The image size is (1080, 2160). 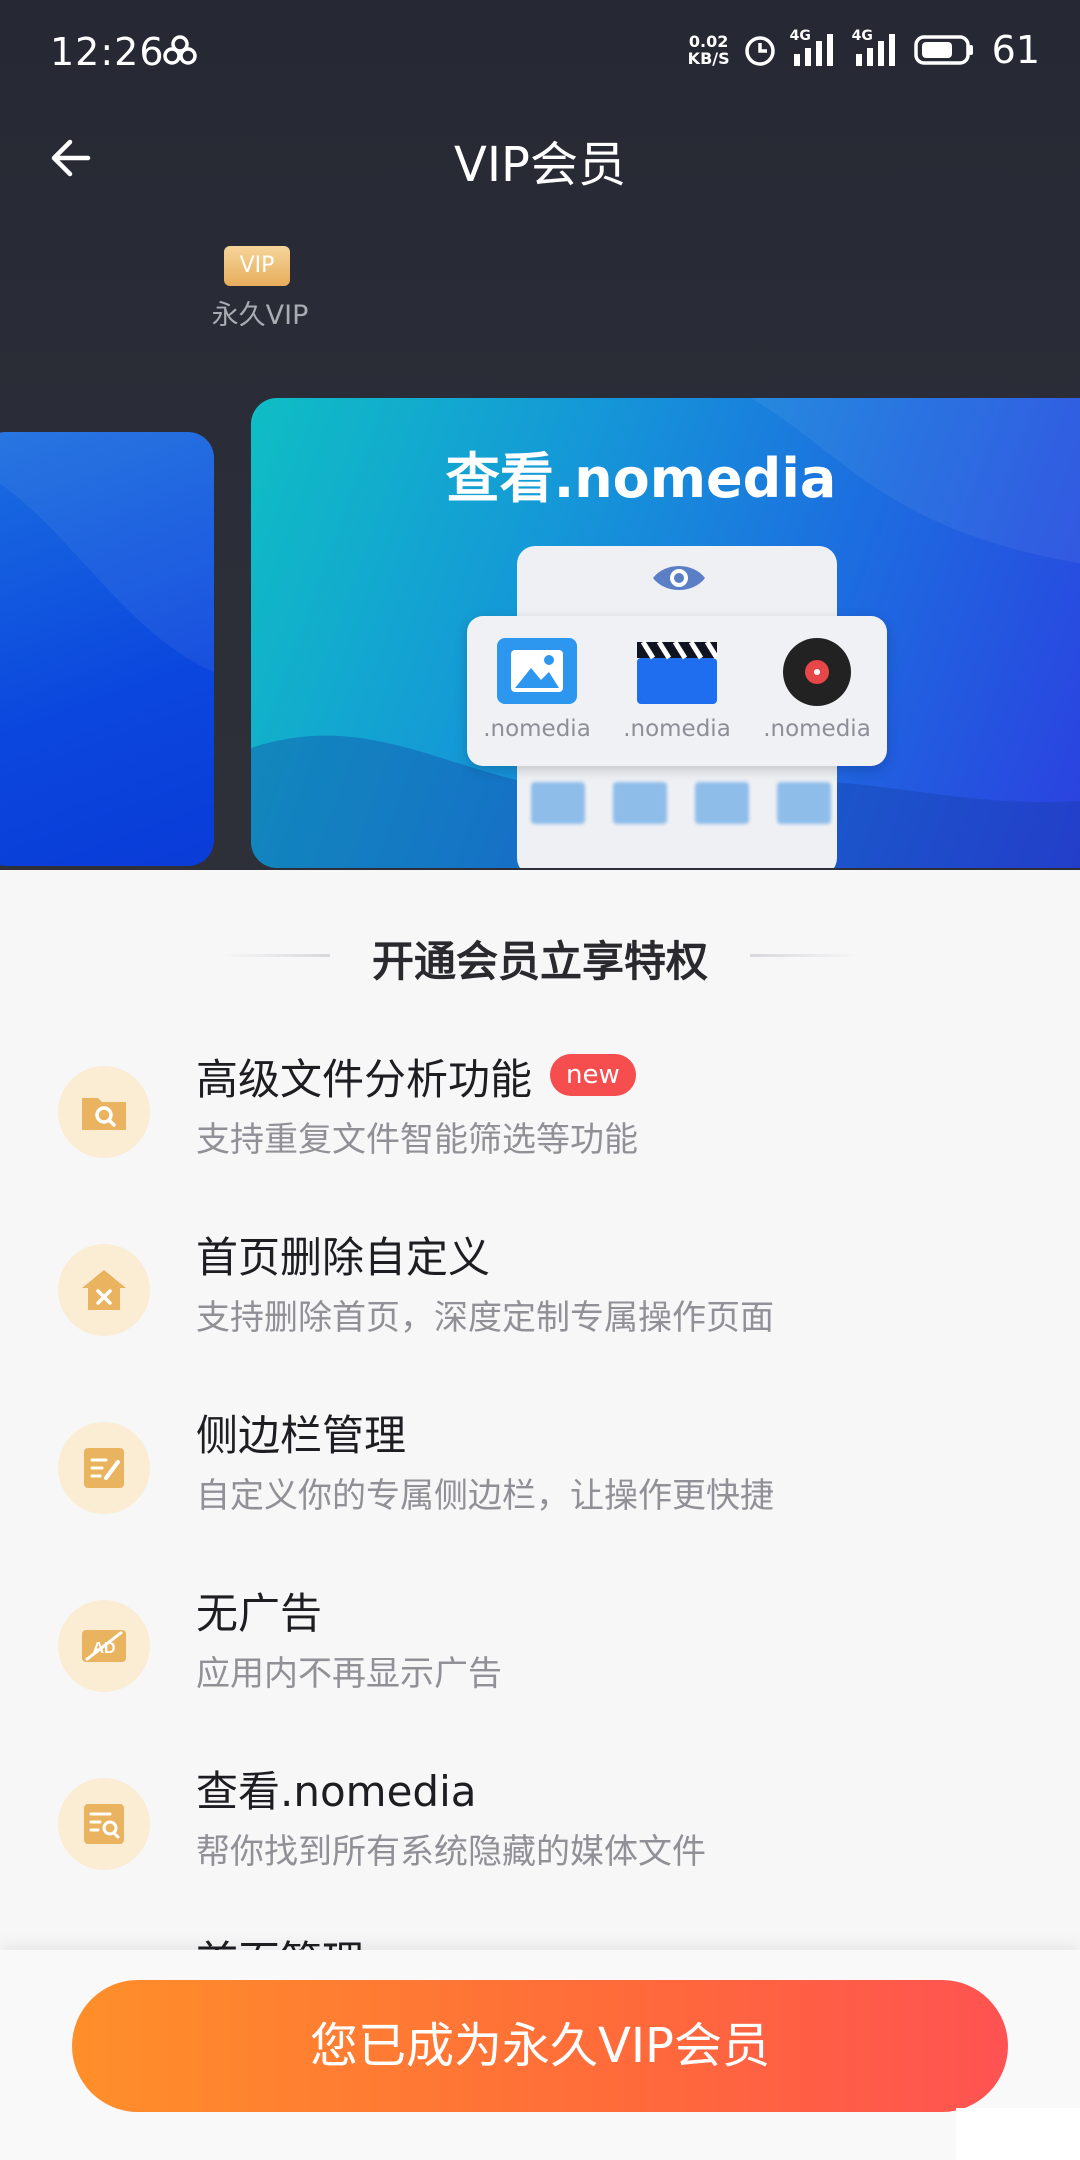 I want to click on feature-item: 高级文件分析功能 new 支持重复文件智能筛选等功能, so click(x=540, y=1126).